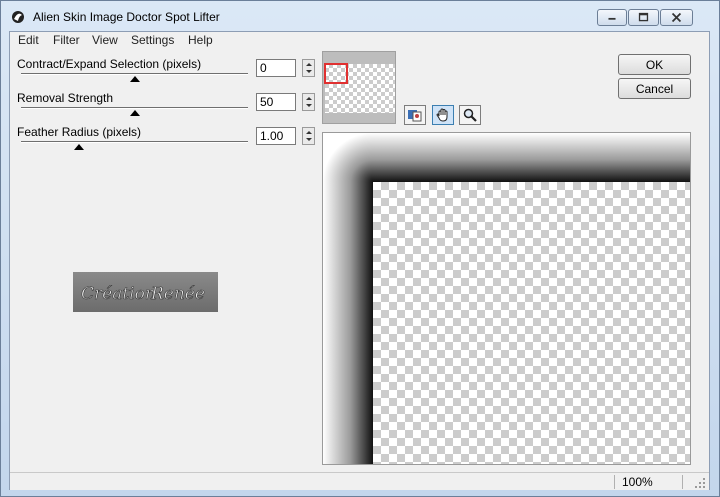  Describe the element at coordinates (654, 64) in the screenshot. I see `ok-button: OK` at that location.